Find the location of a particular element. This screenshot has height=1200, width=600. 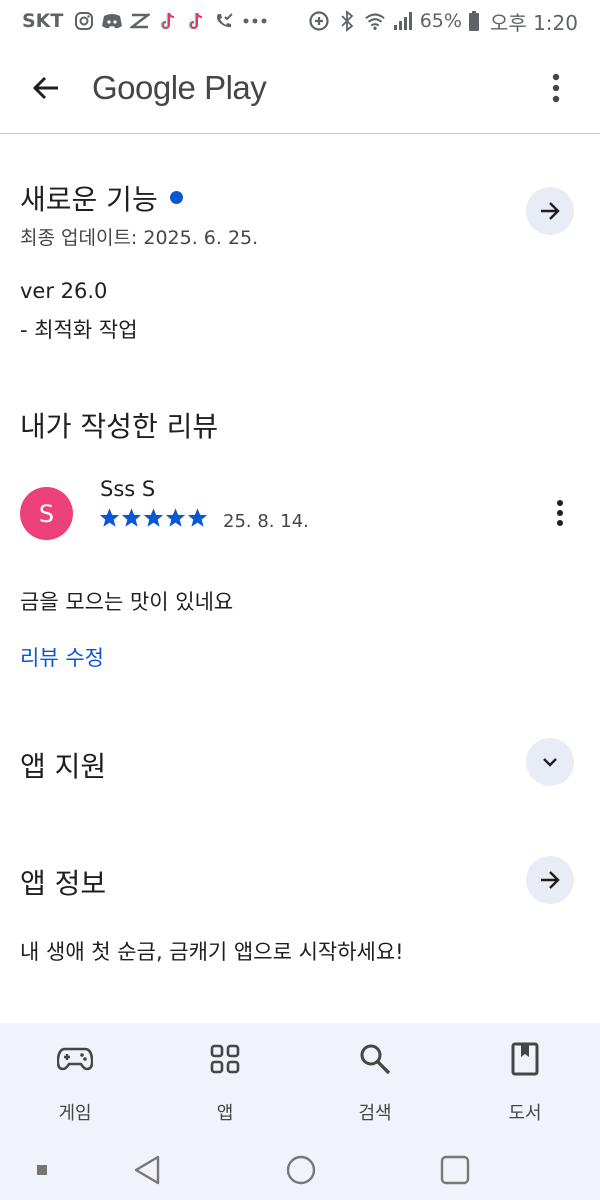

app-bar: Google Play is located at coordinates (300, 88).